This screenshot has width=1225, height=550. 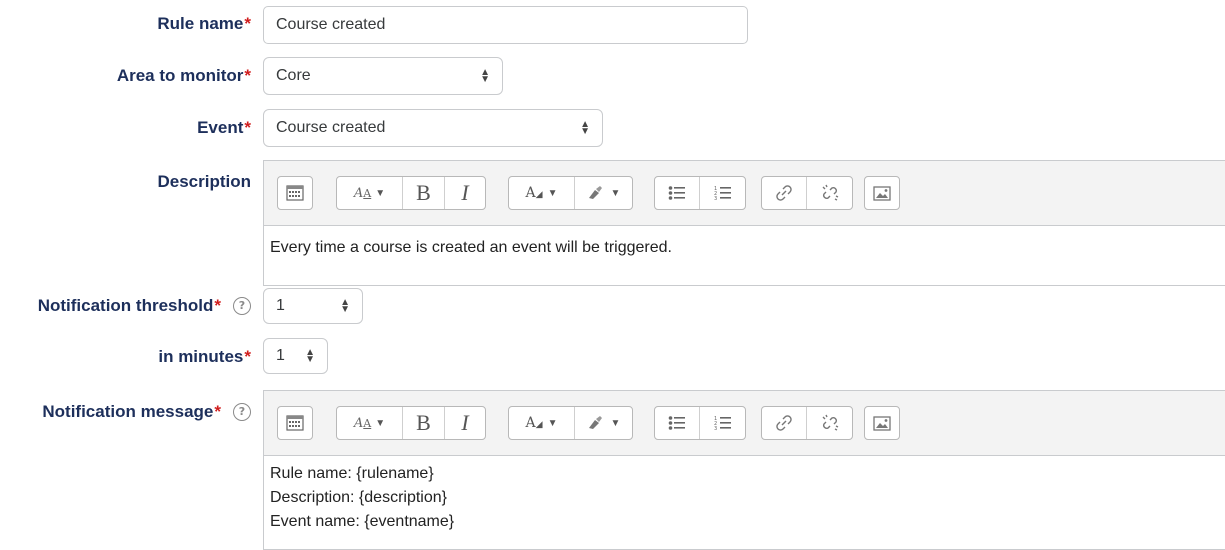 I want to click on event-label: Event *, so click(x=224, y=127).